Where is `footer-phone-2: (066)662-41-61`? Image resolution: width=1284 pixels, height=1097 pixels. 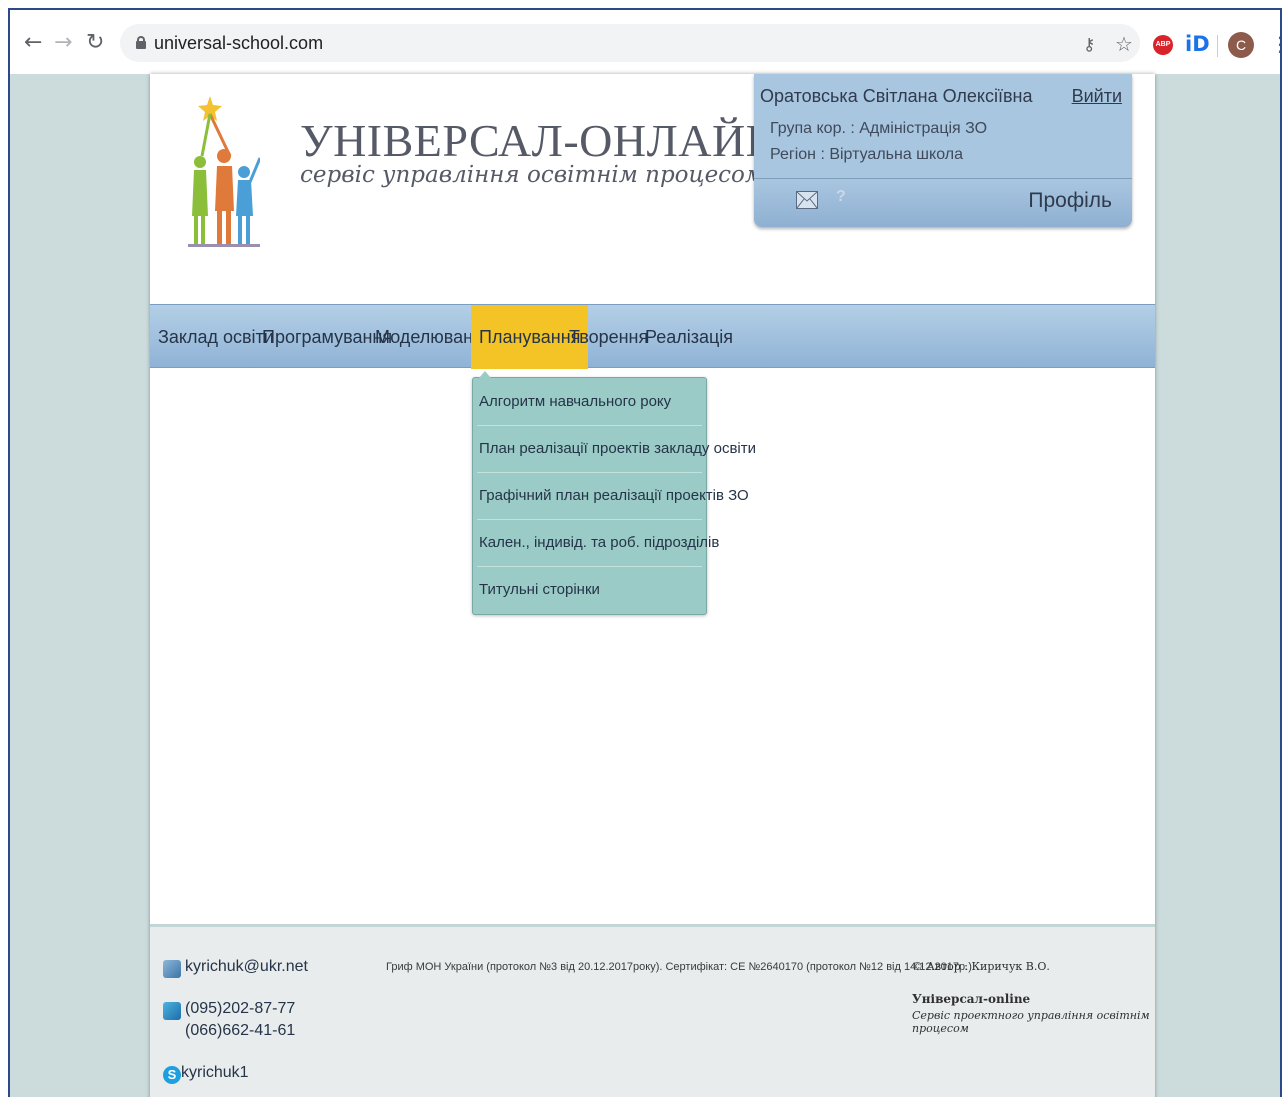
footer-phone-2: (066)662-41-61 is located at coordinates (240, 1030).